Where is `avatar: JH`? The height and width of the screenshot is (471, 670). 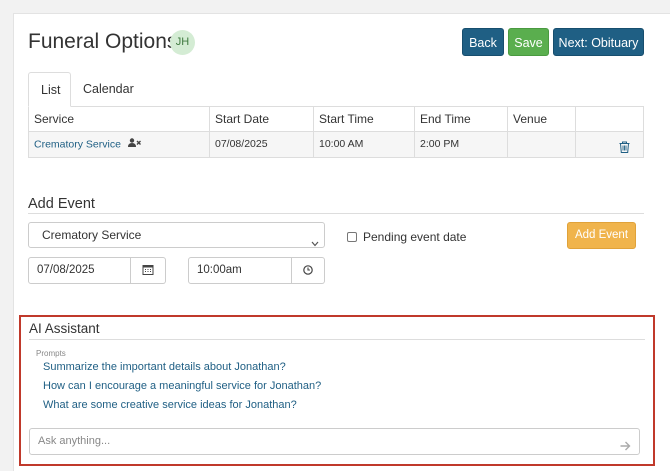
avatar: JH is located at coordinates (182, 42).